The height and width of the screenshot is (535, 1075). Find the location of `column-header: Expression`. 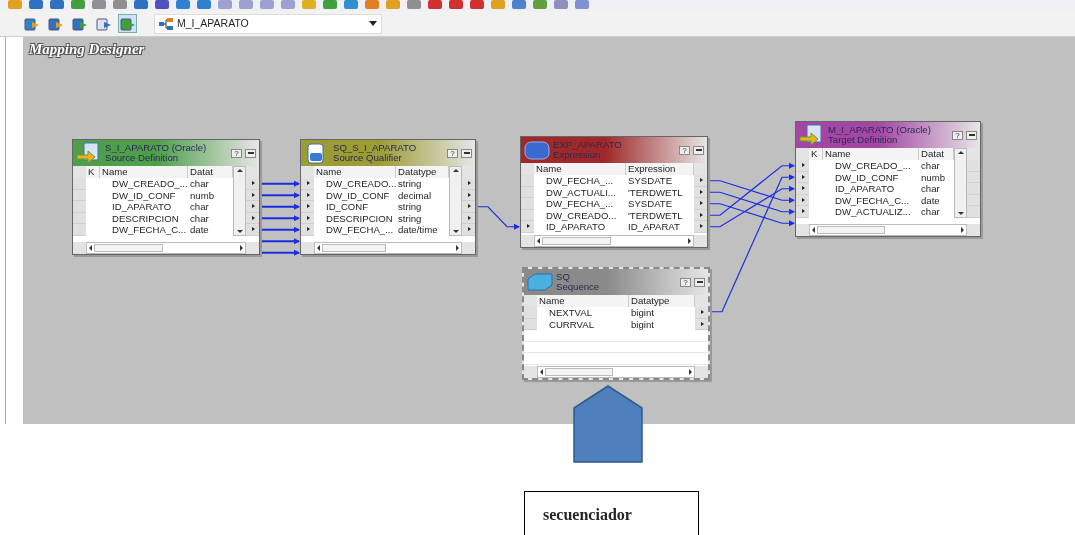

column-header: Expression is located at coordinates (660, 169).